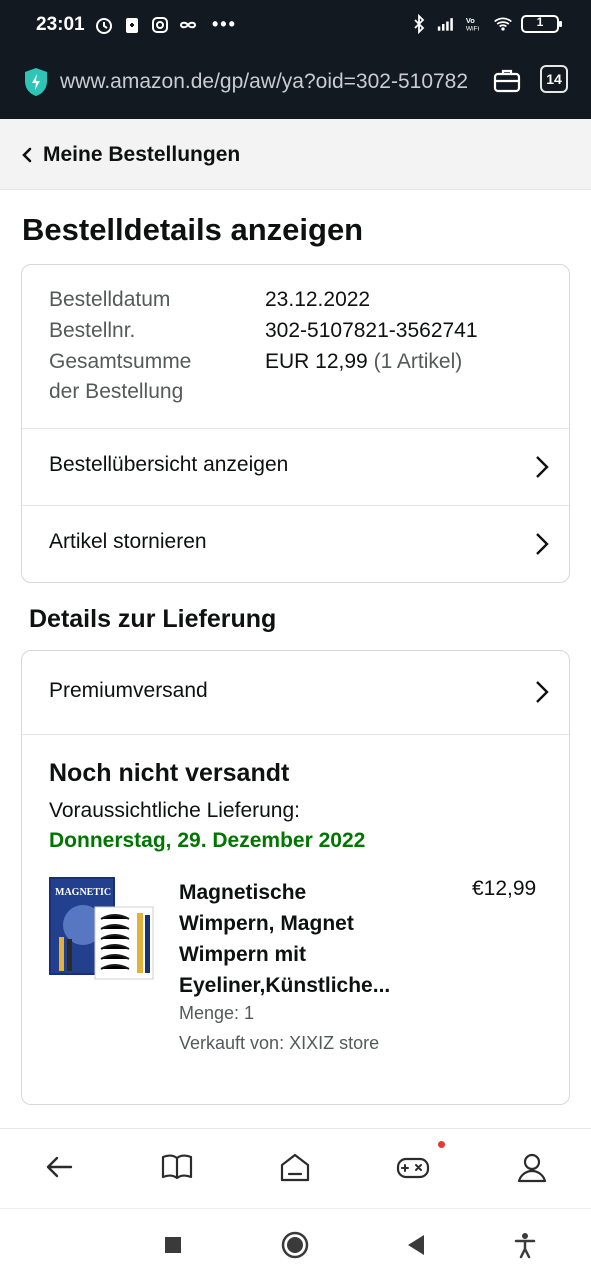 The width and height of the screenshot is (591, 1280). I want to click on more-notifications-icon: •••, so click(224, 24).